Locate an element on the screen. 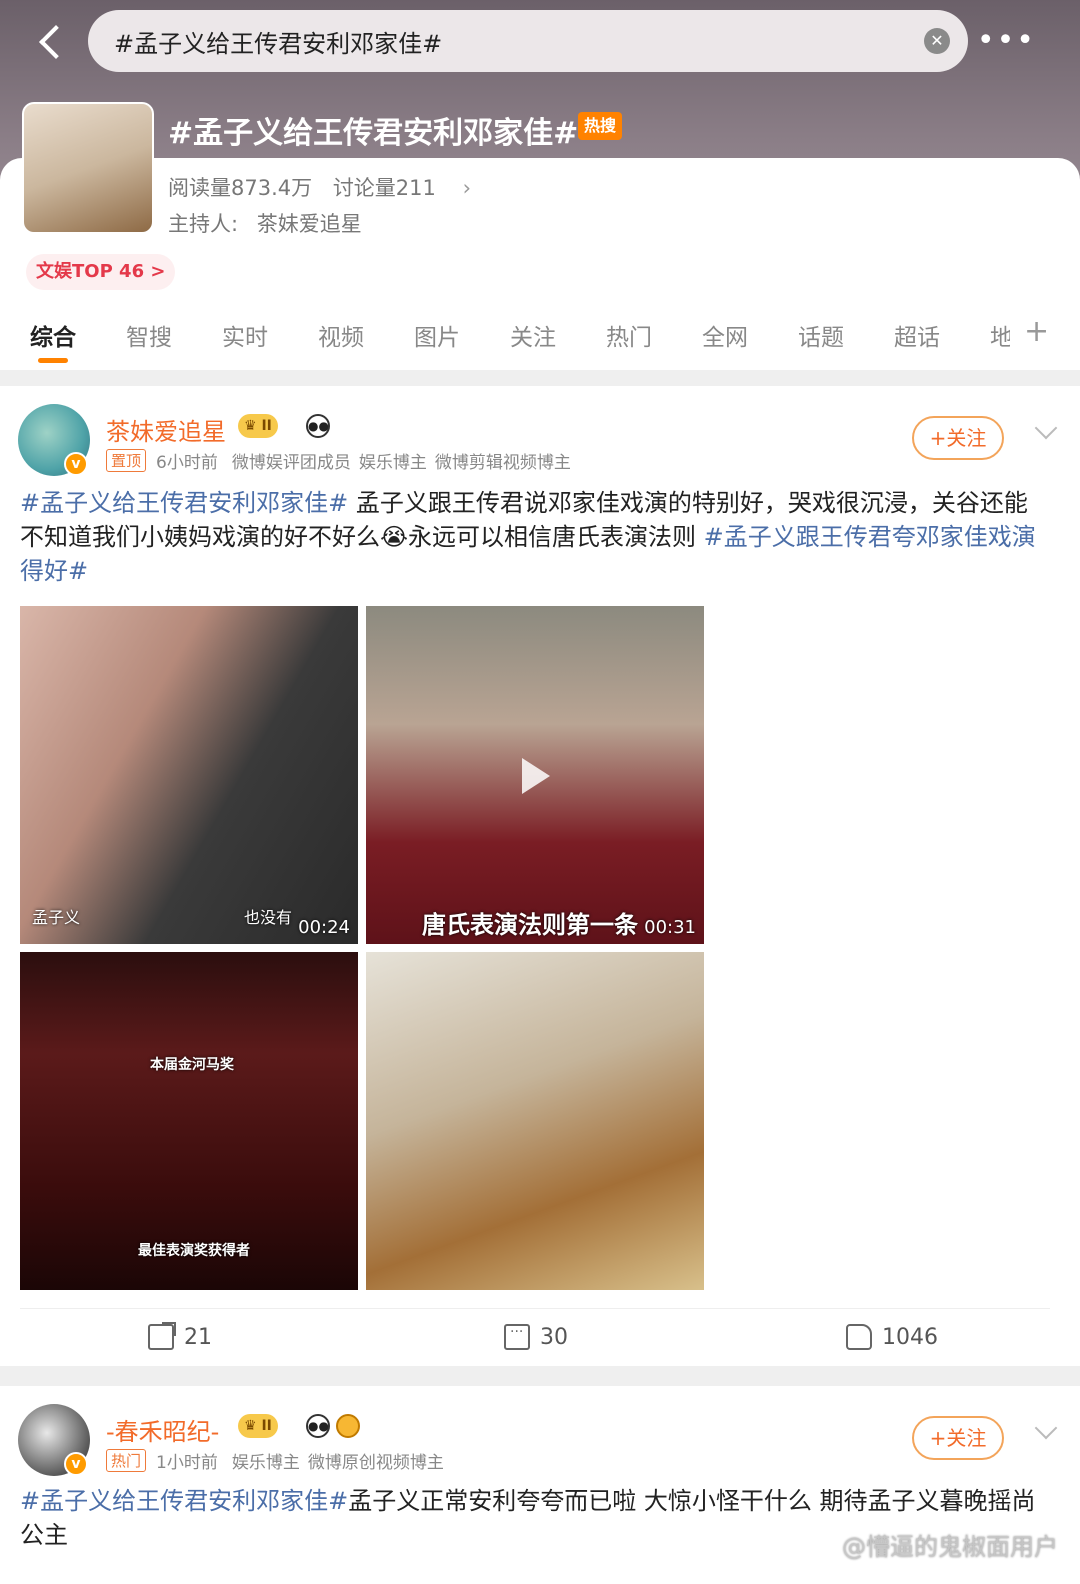 The width and height of the screenshot is (1080, 1584). video-thumbnail: 唐氏表演法则第一条 00:31 is located at coordinates (535, 775).